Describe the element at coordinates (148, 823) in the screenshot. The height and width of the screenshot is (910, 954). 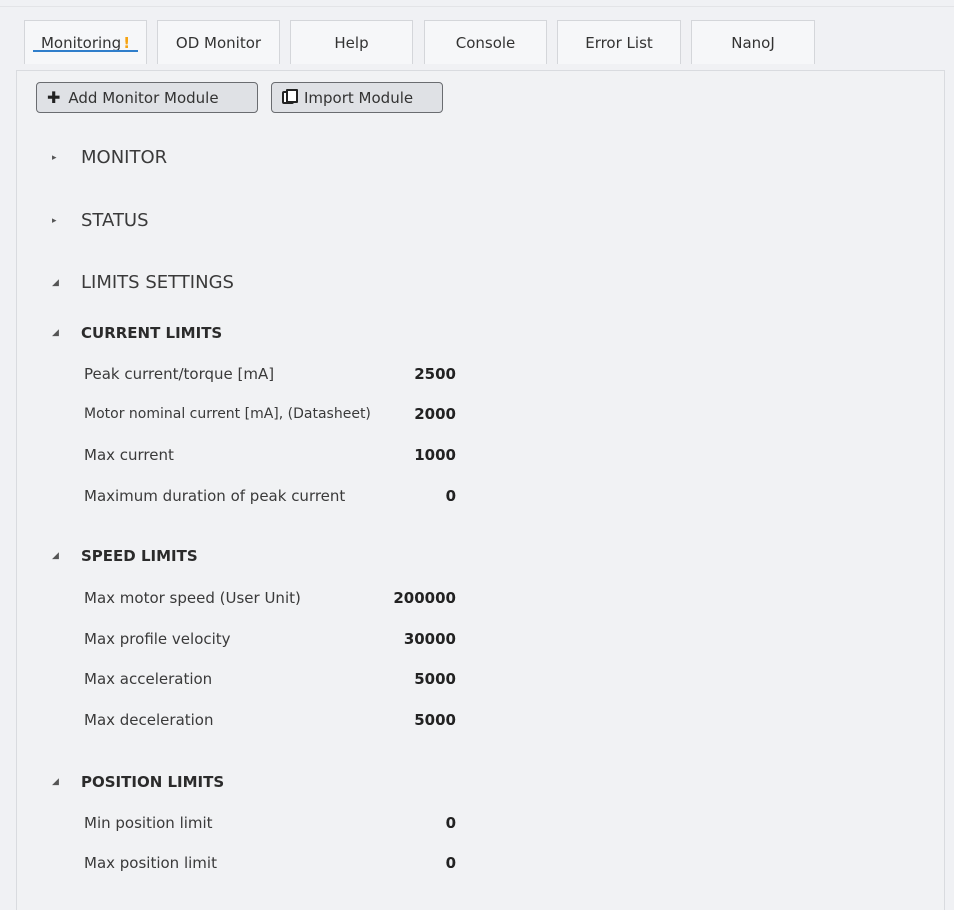
I see `param-label: Min position limit` at that location.